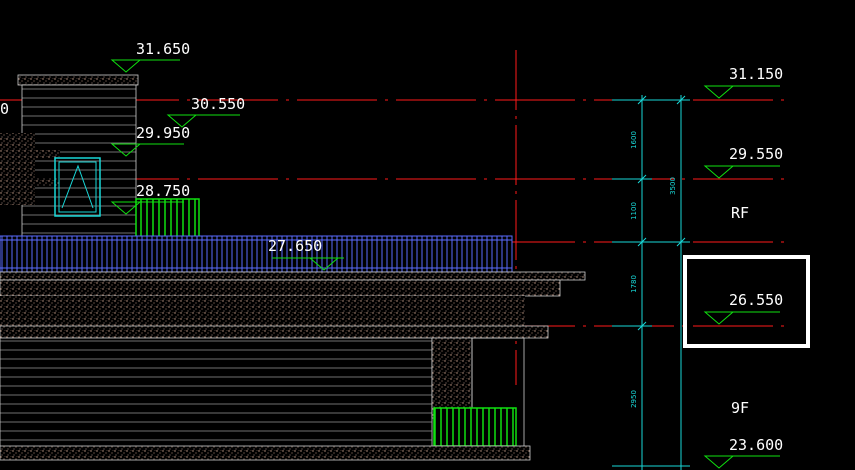 This screenshot has height=470, width=855. Describe the element at coordinates (265, 453) in the screenshot. I see `lower-slab` at that location.